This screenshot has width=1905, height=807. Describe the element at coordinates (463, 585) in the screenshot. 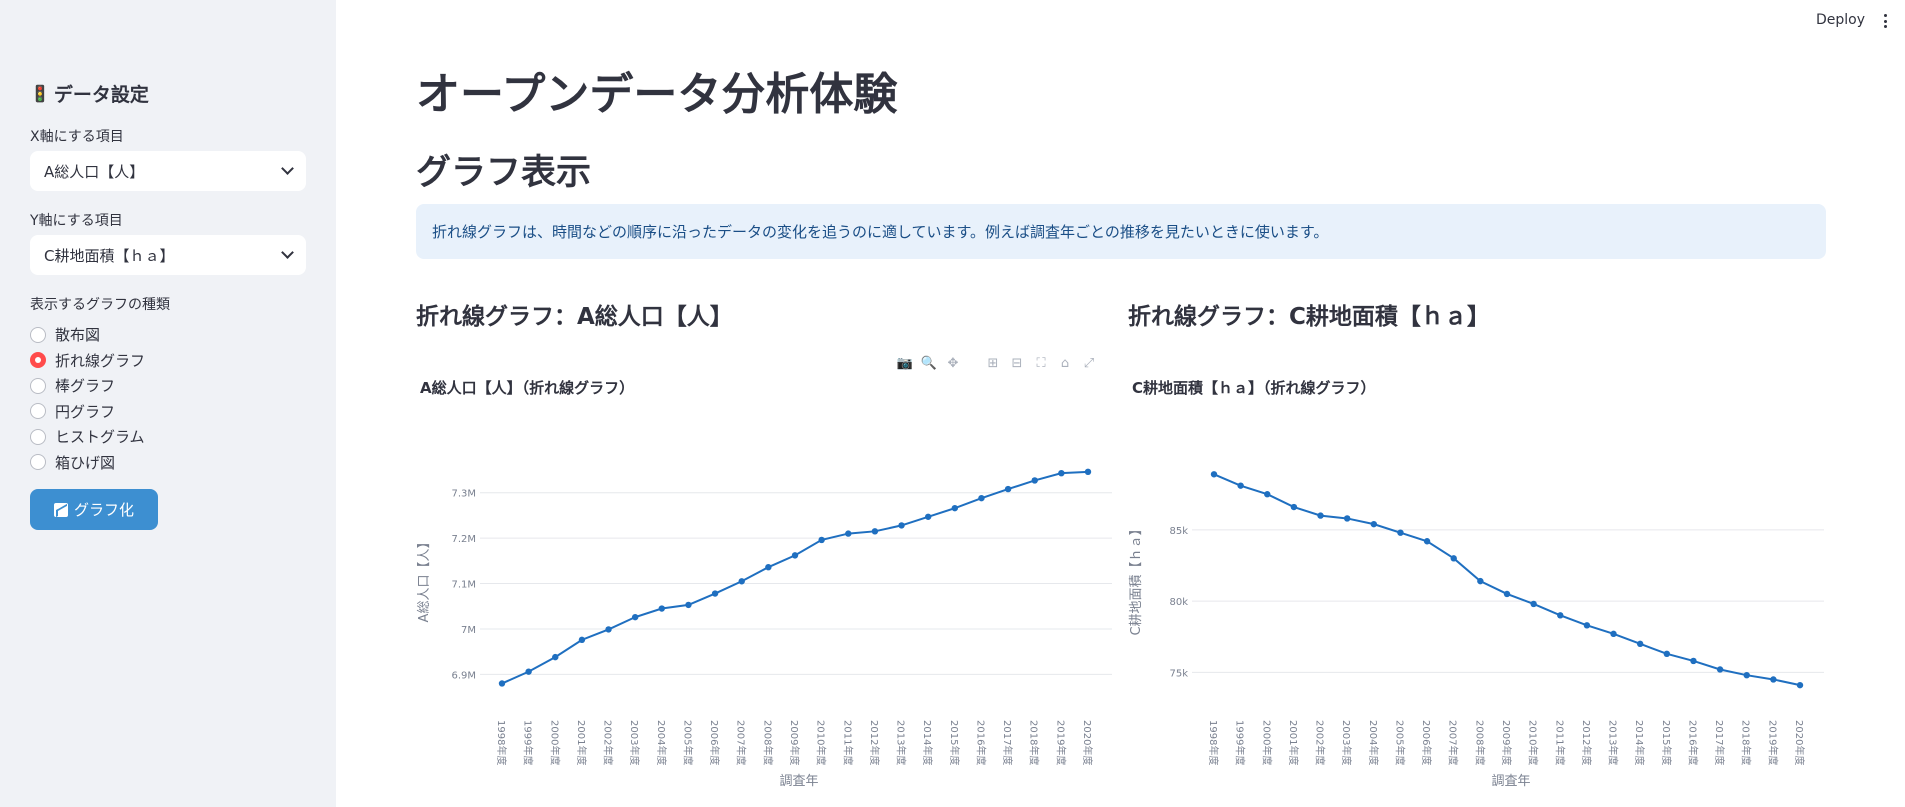

I see `y-tick-label: 7.1M` at that location.